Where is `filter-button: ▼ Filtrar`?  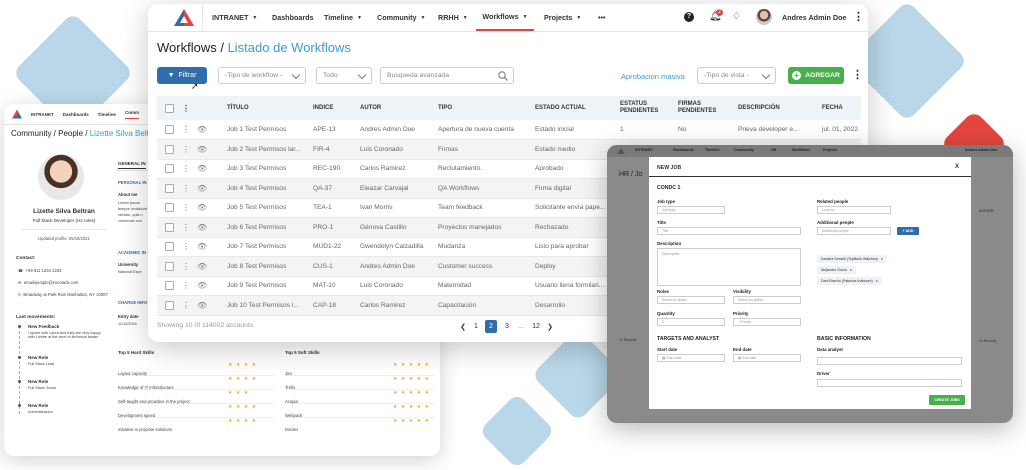
filter-button: ▼ Filtrar is located at coordinates (182, 75).